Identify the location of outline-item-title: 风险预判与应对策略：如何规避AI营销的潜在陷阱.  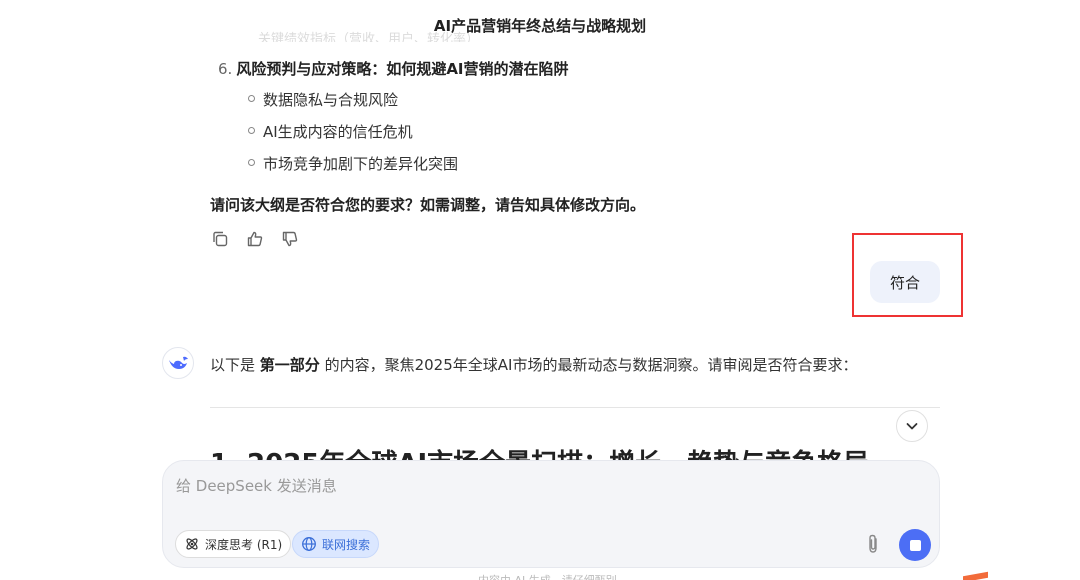
(402, 69).